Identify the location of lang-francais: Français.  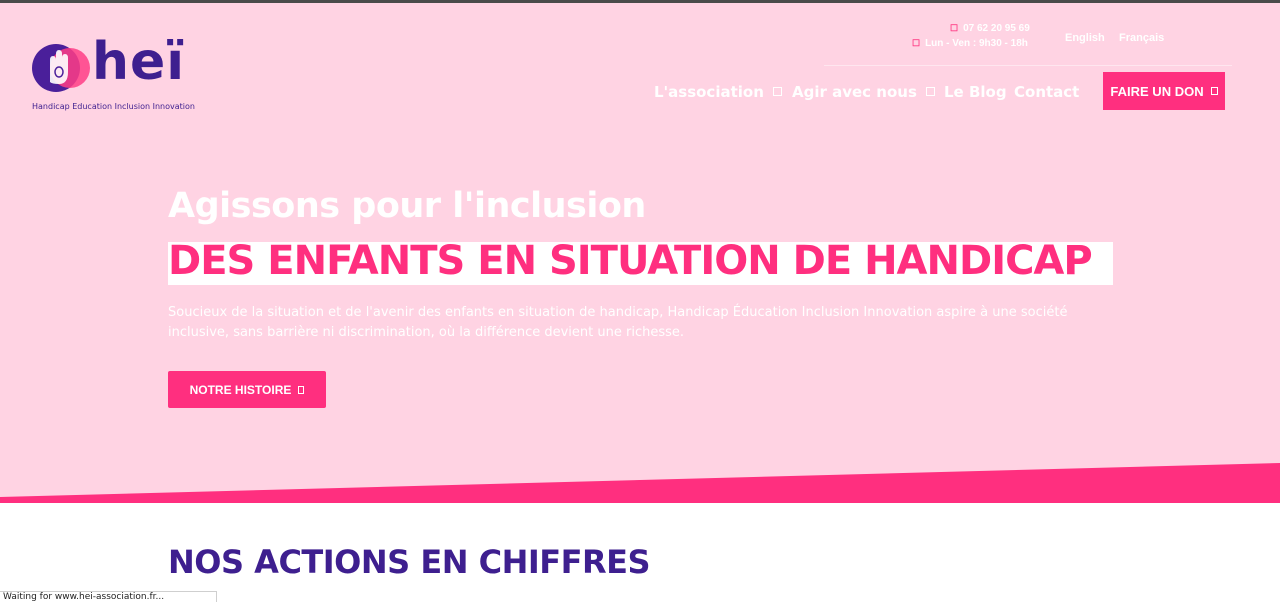
(1141, 38).